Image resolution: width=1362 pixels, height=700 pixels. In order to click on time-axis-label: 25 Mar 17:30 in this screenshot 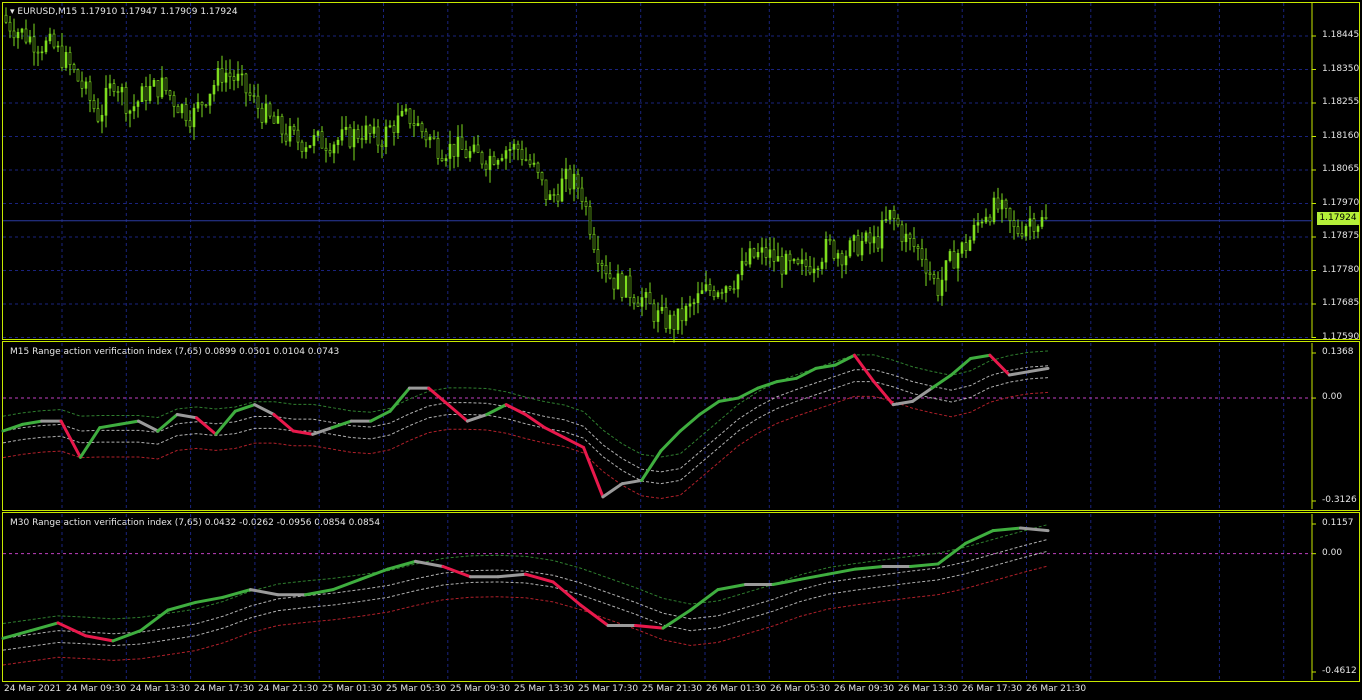, I will do `click(608, 689)`.